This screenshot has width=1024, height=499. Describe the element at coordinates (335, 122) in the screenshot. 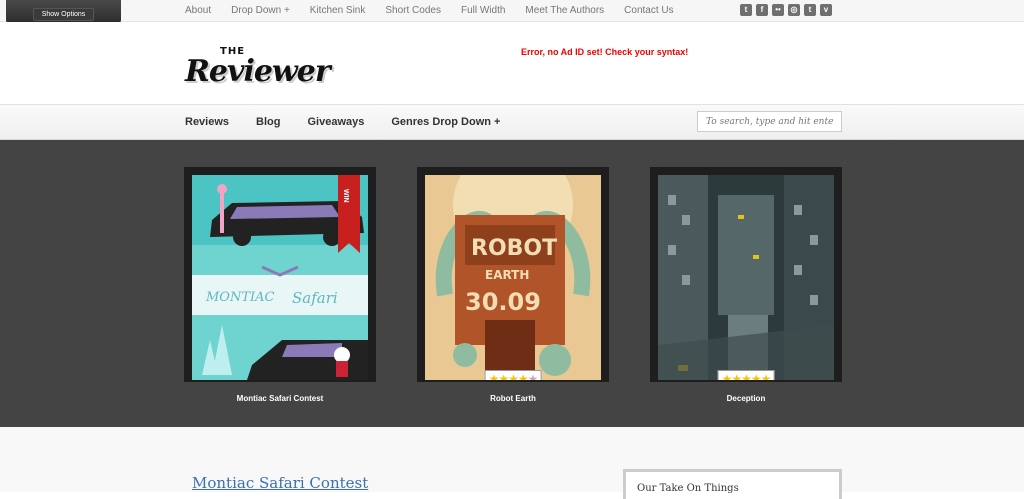

I see `nav-giveaways: Giveaways` at that location.